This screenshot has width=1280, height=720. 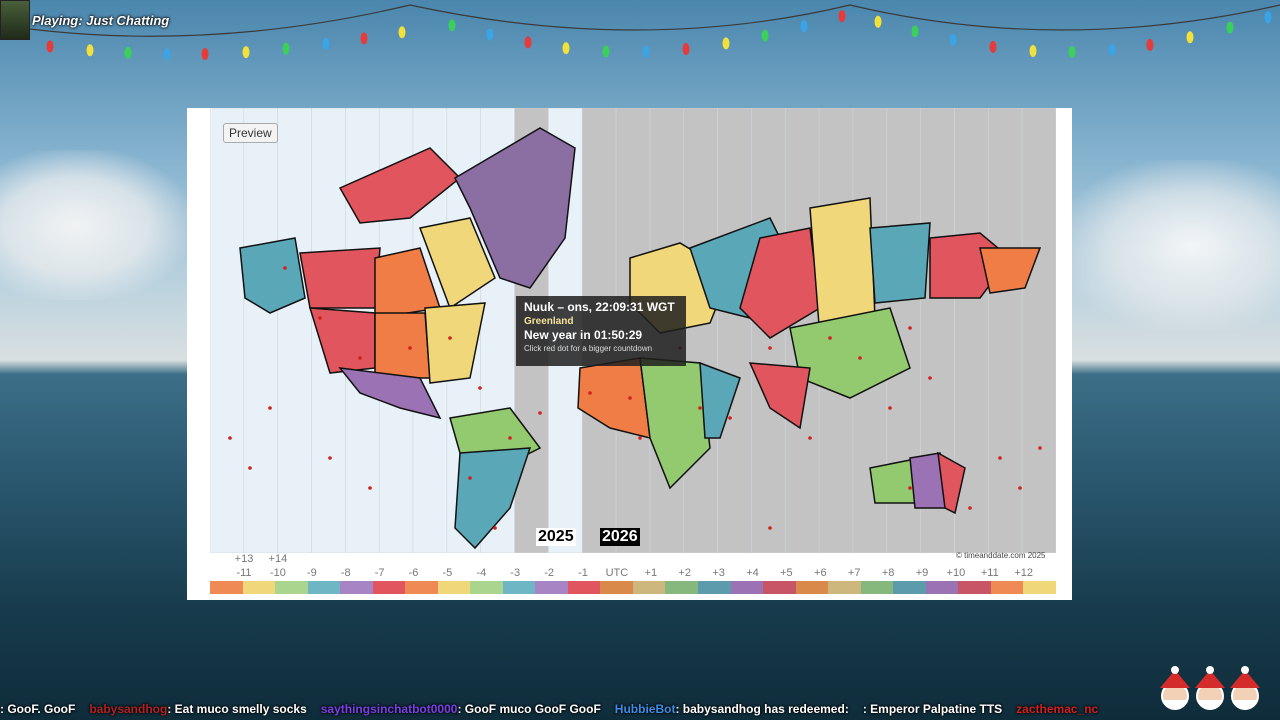 What do you see at coordinates (820, 573) in the screenshot?
I see `tz-label-lower: +6` at bounding box center [820, 573].